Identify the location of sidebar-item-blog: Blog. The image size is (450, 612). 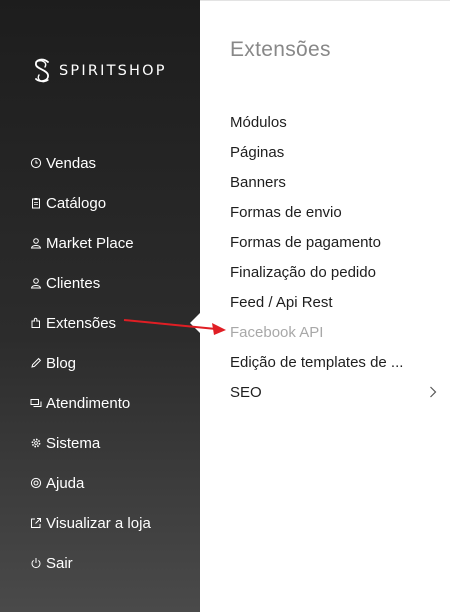
(90, 363).